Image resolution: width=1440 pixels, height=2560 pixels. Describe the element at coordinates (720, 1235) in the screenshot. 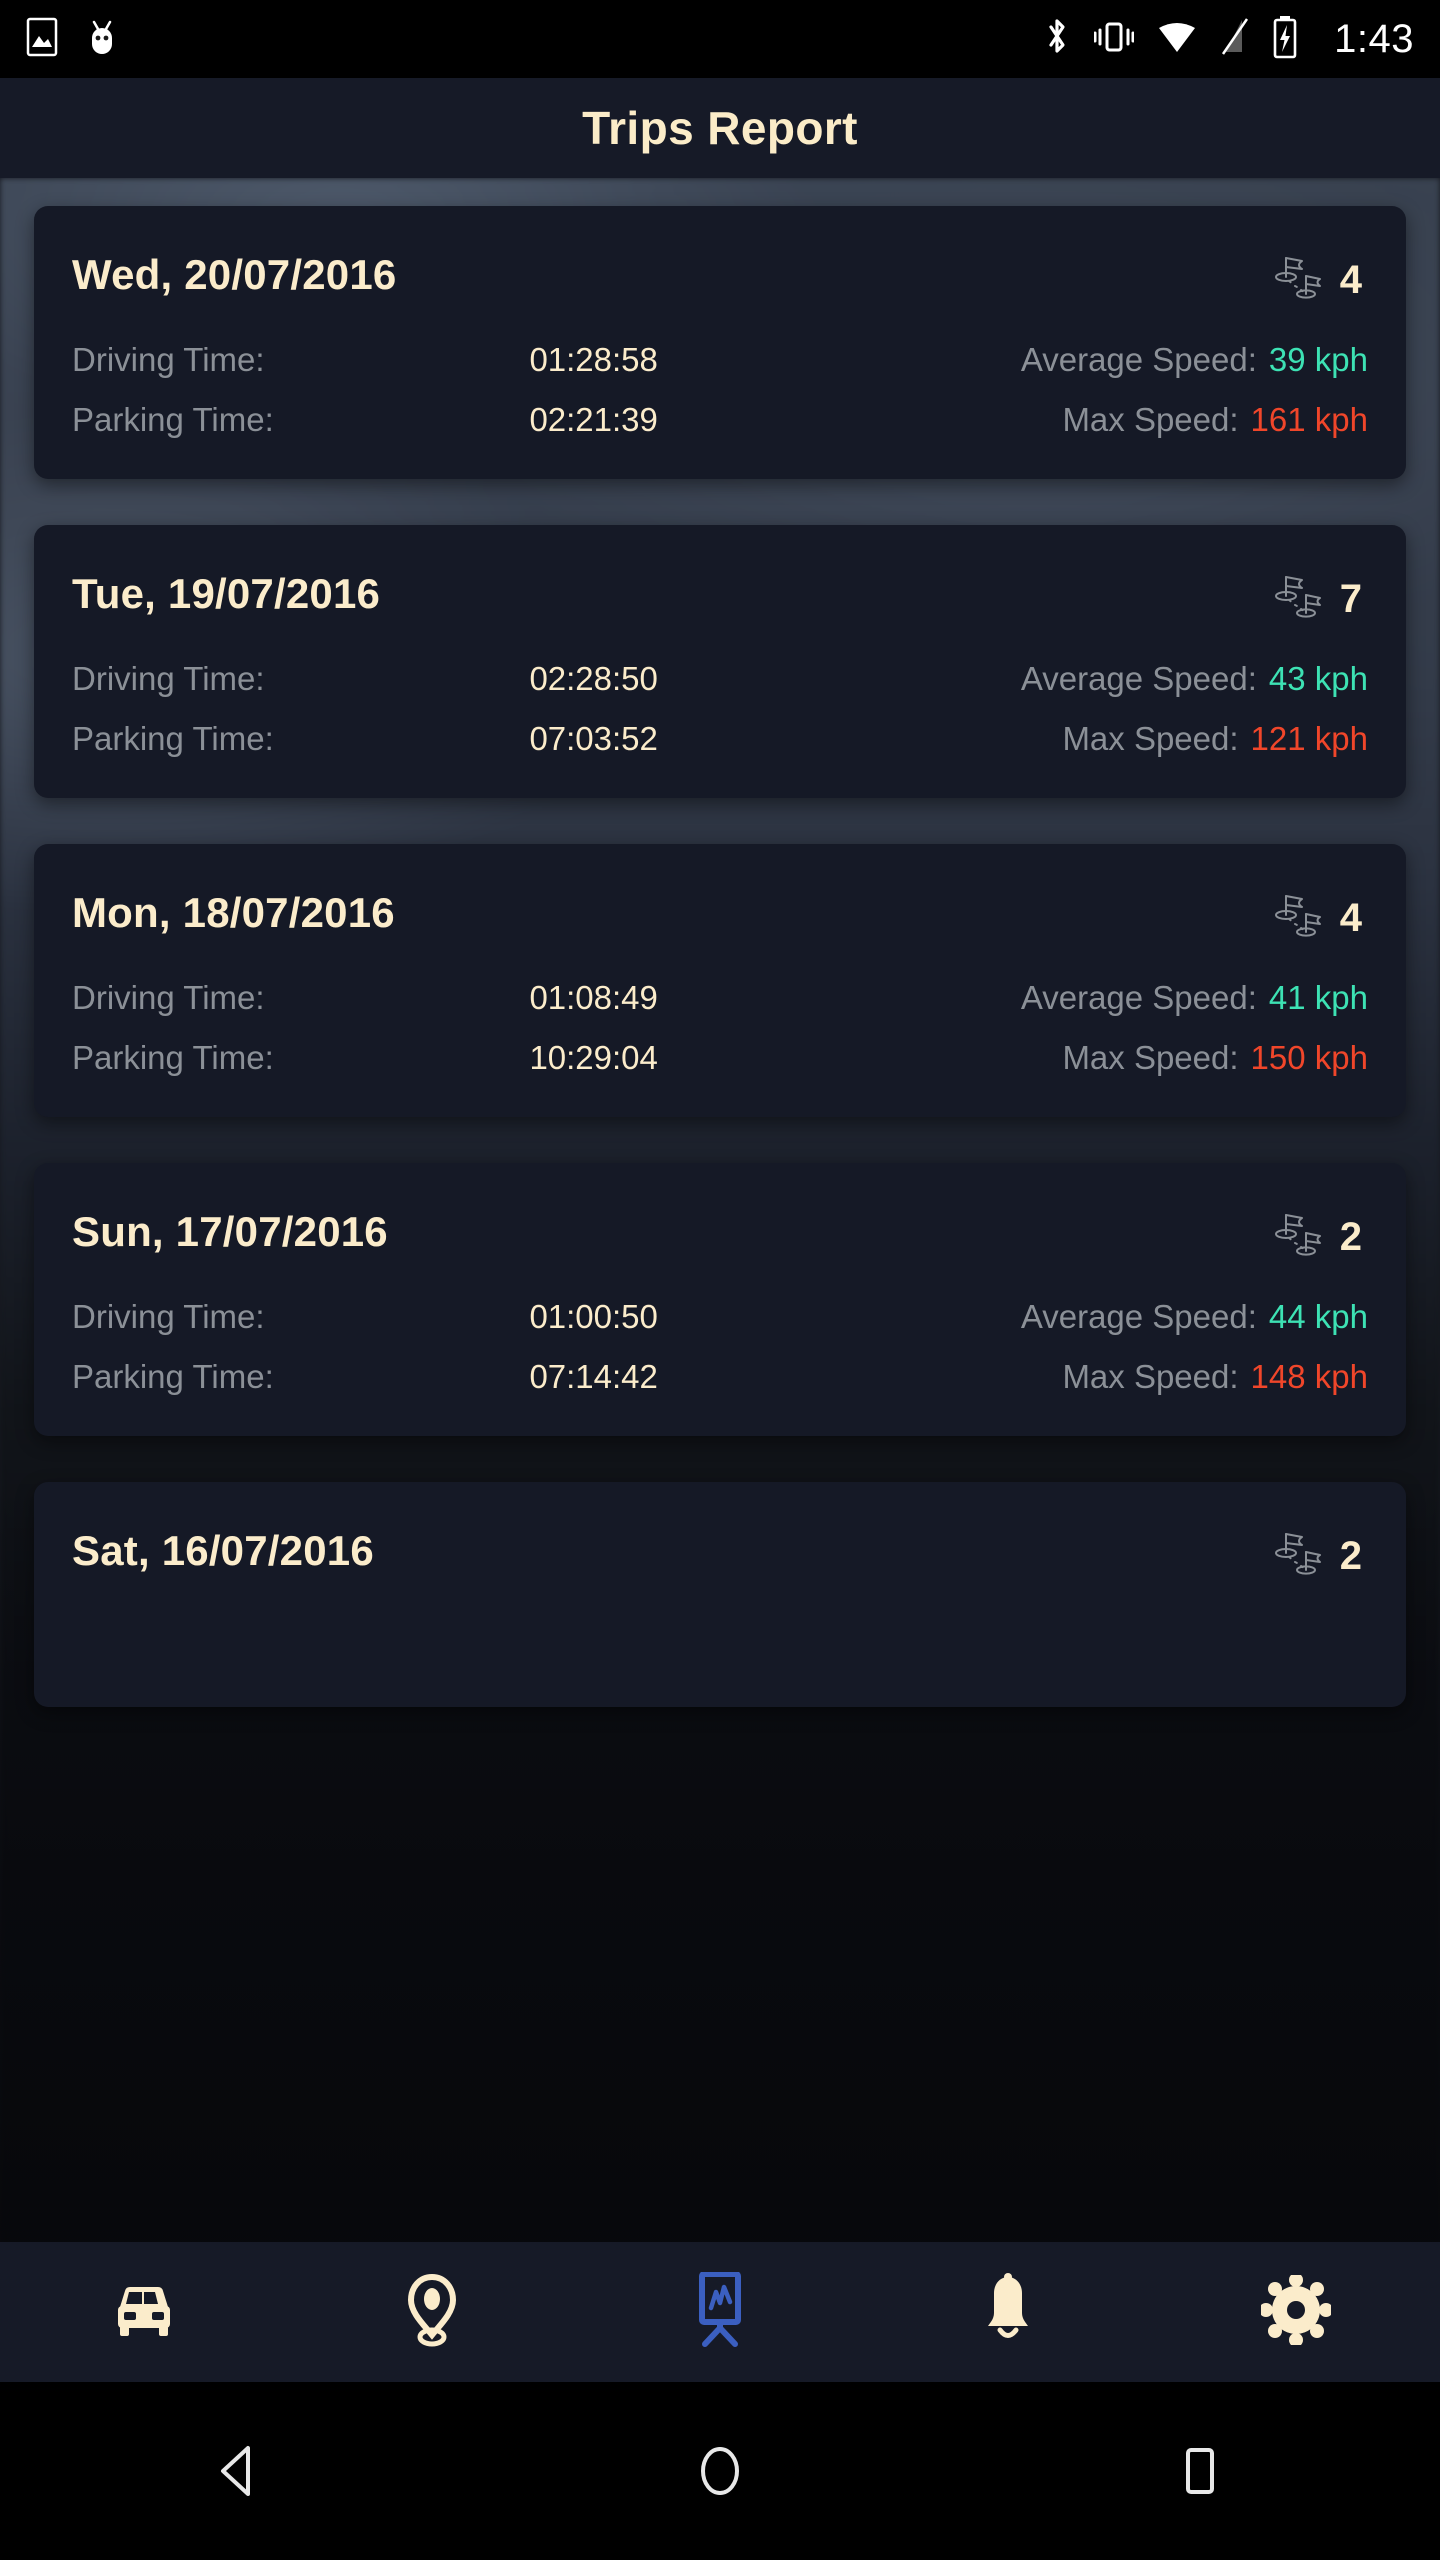

I see `card-header: Sun, 17/07/2016 2` at that location.